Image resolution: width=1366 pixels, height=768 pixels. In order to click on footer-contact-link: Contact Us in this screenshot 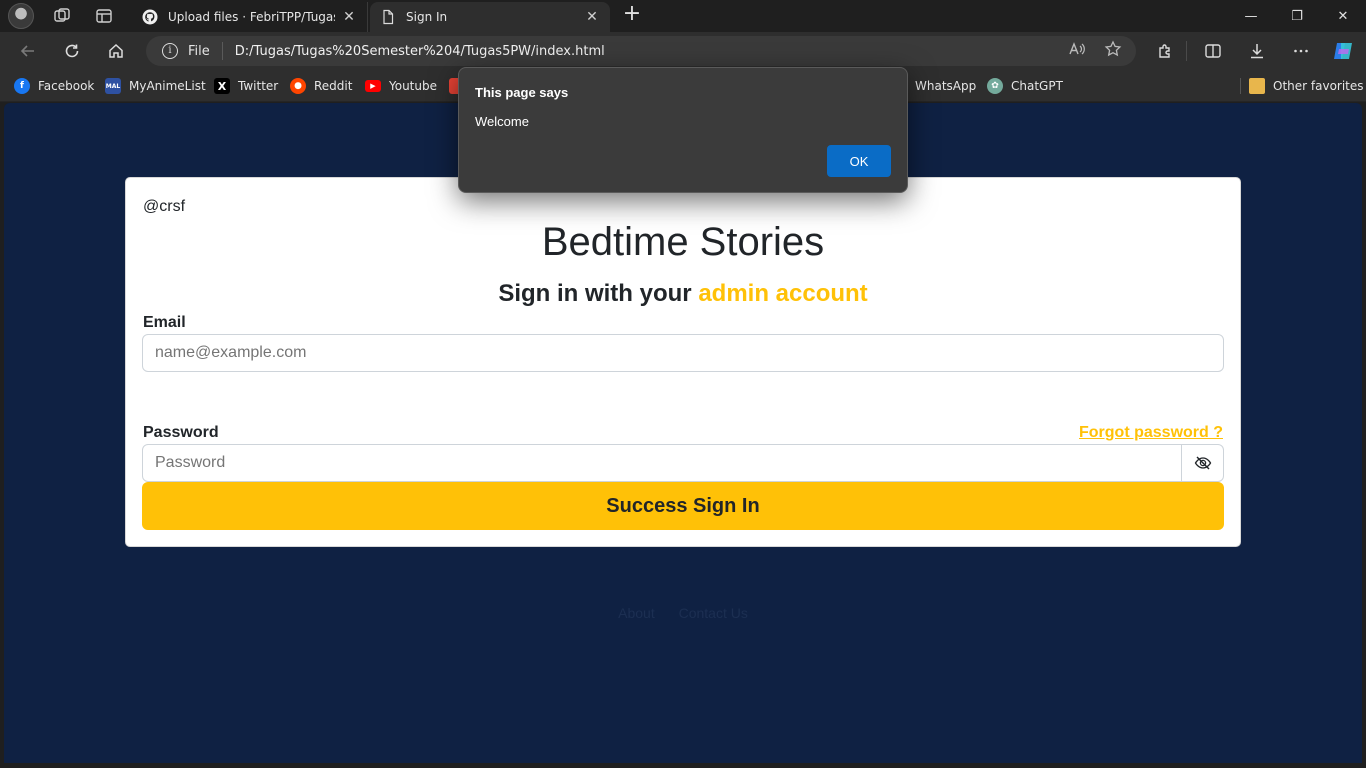, I will do `click(713, 613)`.